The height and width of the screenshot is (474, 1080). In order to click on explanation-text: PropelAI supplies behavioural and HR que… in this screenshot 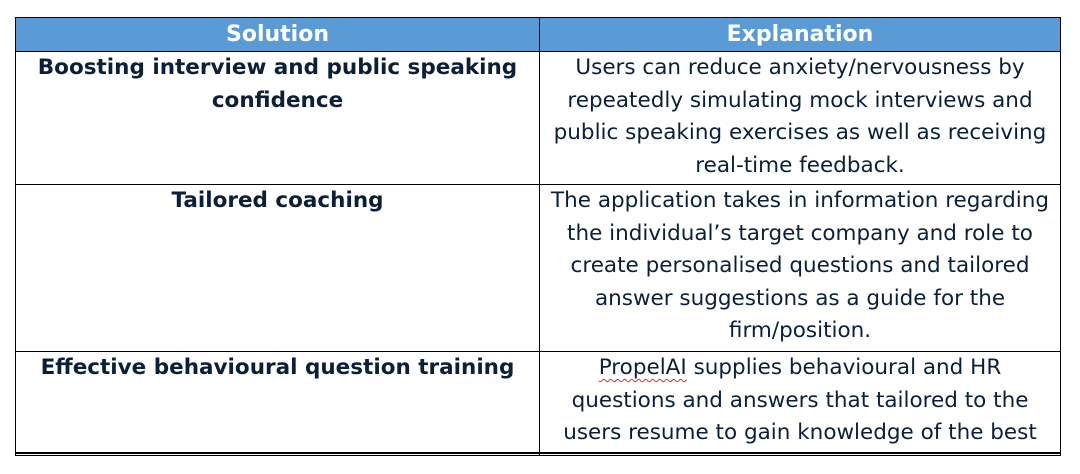, I will do `click(800, 403)`.